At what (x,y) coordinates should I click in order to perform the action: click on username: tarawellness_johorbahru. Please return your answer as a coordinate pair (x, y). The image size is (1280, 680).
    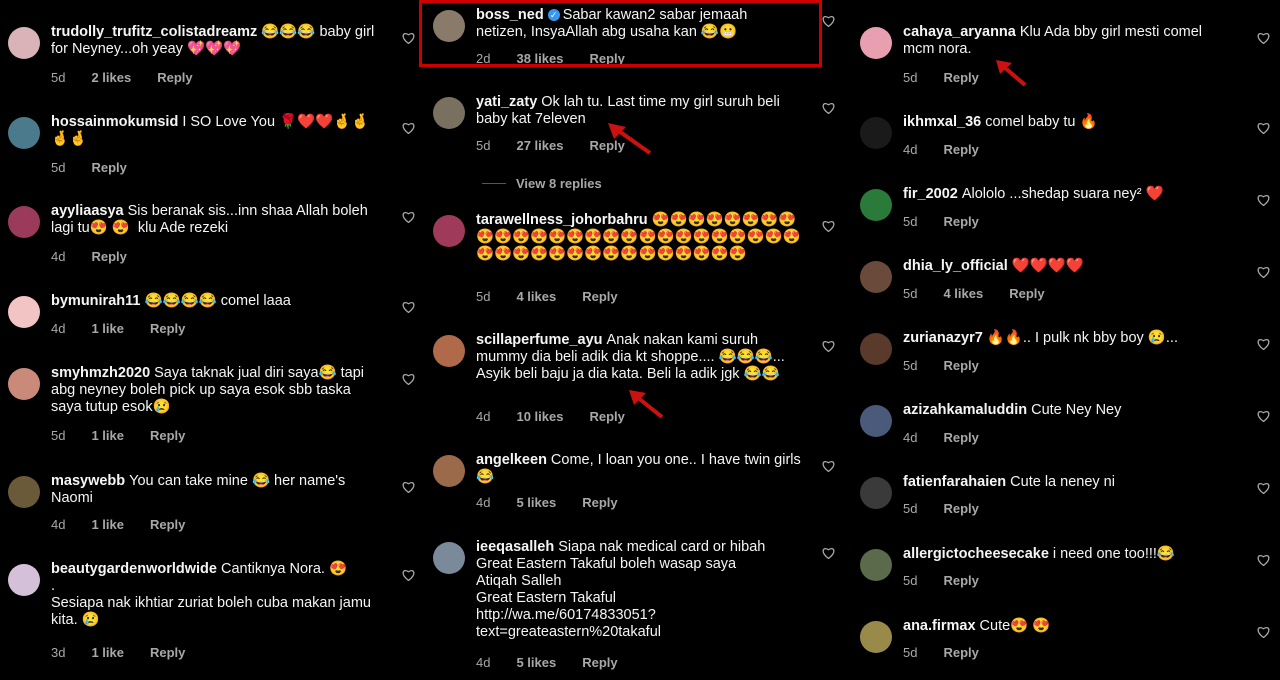
    Looking at the image, I should click on (562, 220).